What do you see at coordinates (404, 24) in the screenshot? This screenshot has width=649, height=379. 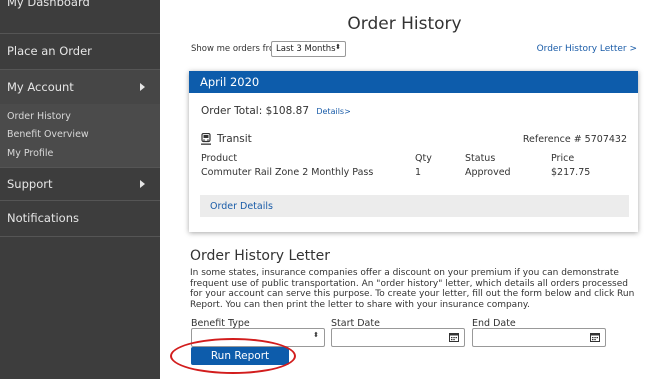 I see `page-title: Order History` at bounding box center [404, 24].